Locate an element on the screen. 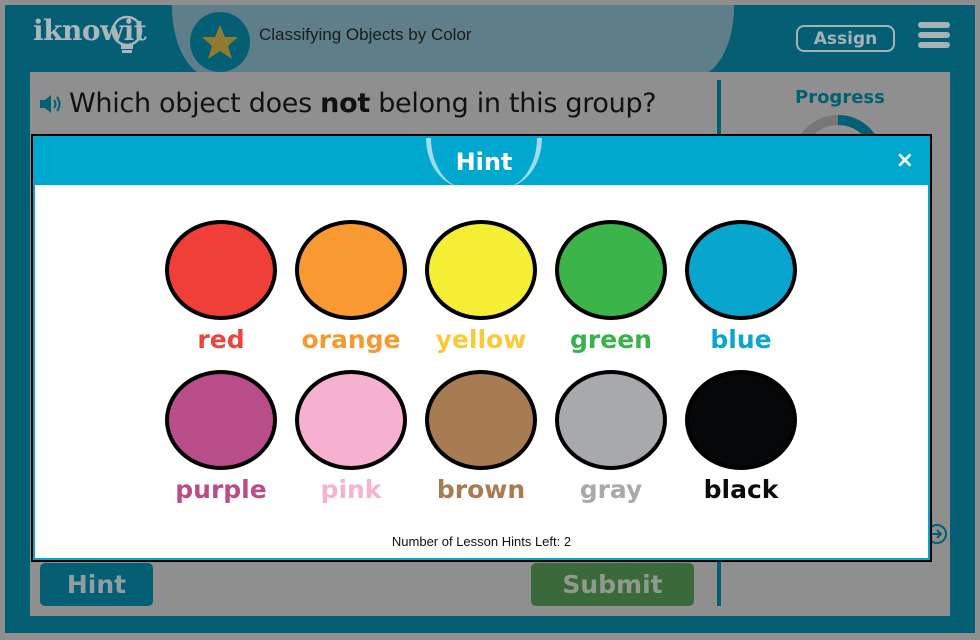 This screenshot has height=640, width=980. close-icon: × is located at coordinates (905, 161).